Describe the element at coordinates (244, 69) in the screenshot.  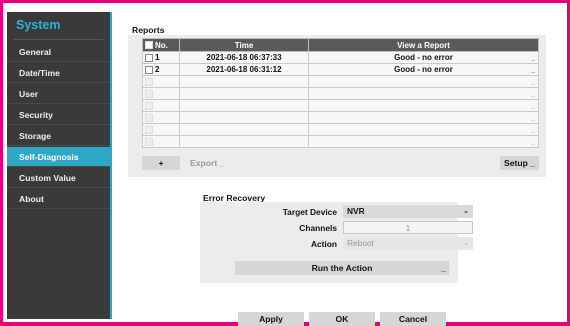
I see `row-time: 2021-06-18 06:31:12` at that location.